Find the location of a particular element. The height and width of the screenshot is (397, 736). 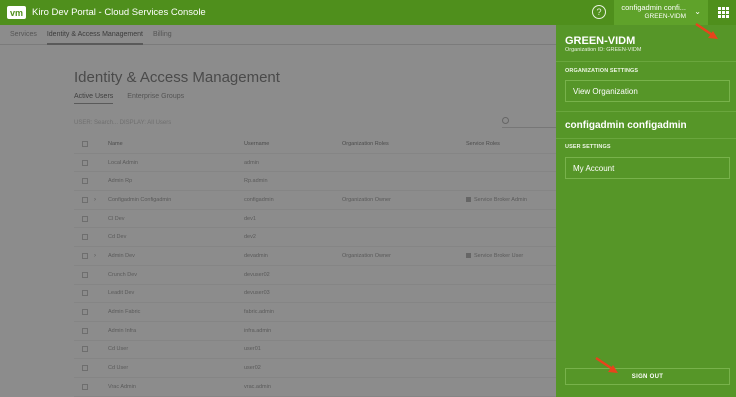

table-row: Local Admin admin is located at coordinates (315, 163).